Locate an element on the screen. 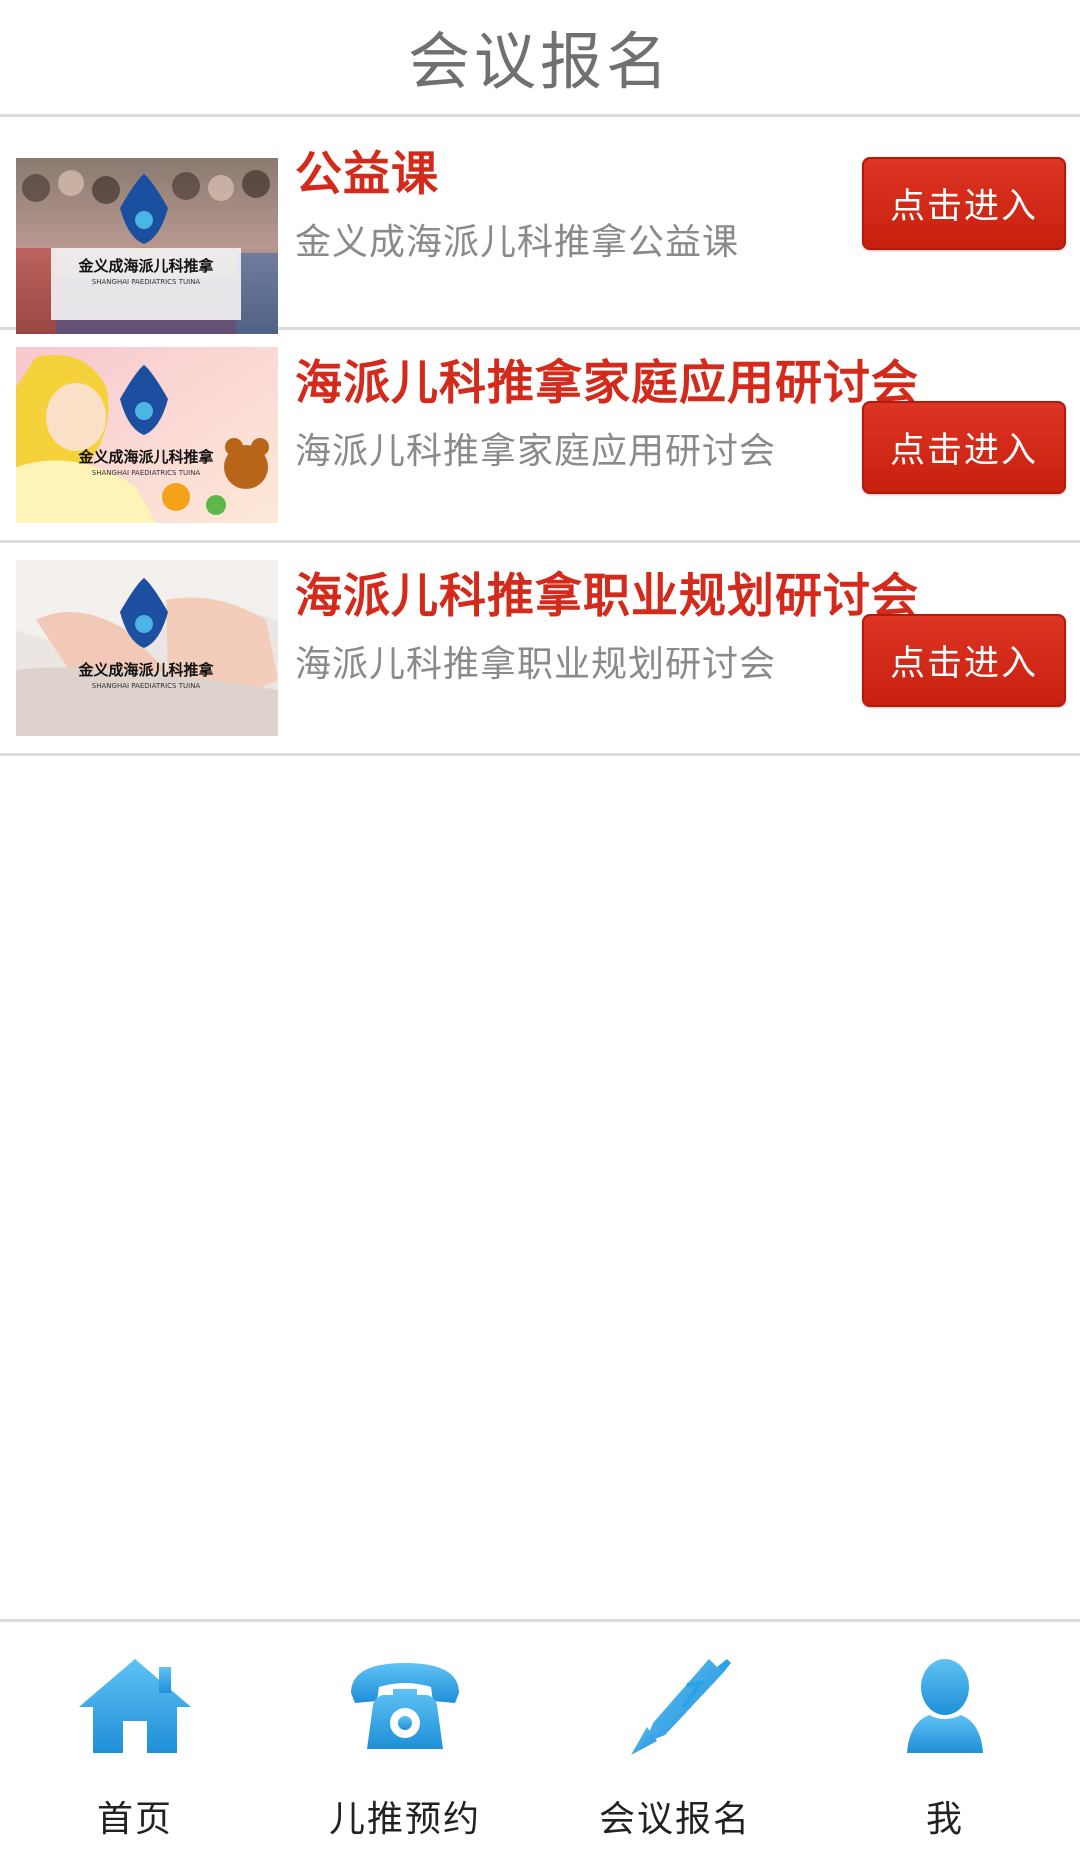  tab-meeting-signup-label: 会议报名 is located at coordinates (674, 1819).